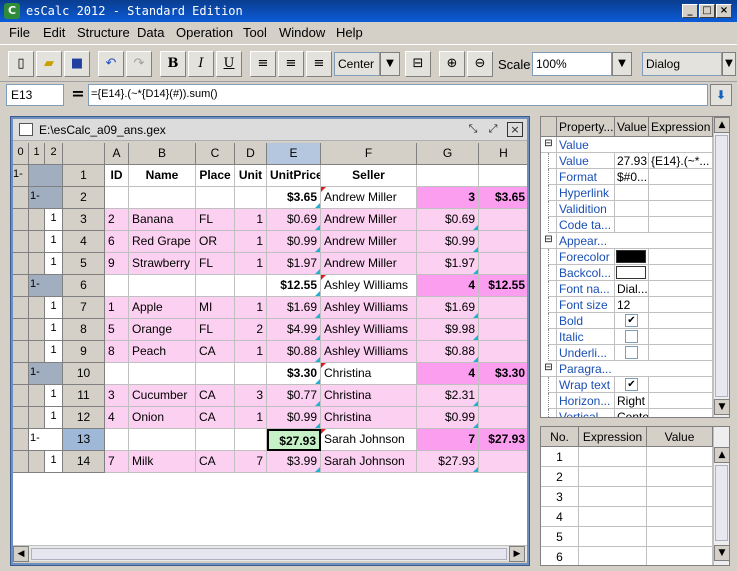 The image size is (737, 571). Describe the element at coordinates (84, 352) in the screenshot. I see `row-header: 9` at that location.